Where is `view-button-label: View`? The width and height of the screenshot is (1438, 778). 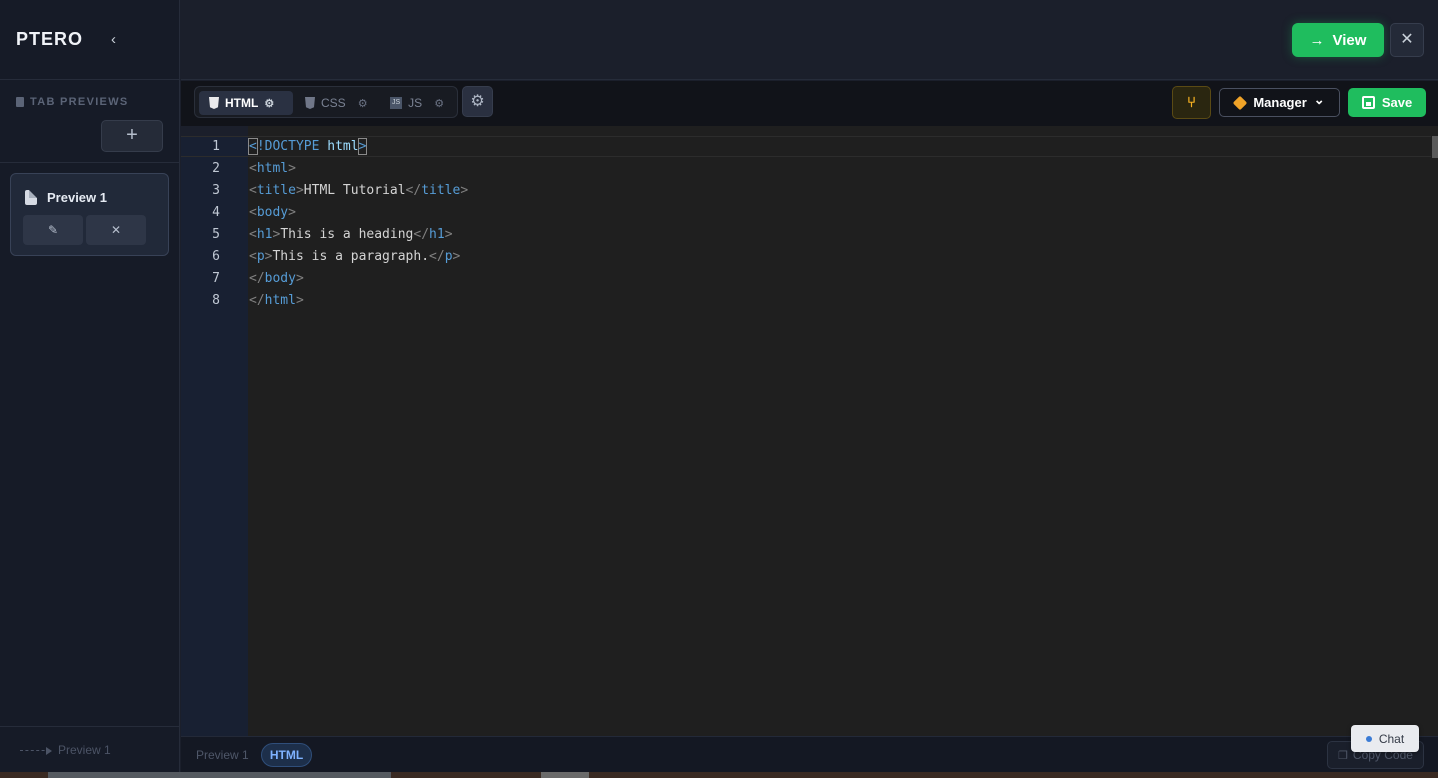 view-button-label: View is located at coordinates (1349, 40).